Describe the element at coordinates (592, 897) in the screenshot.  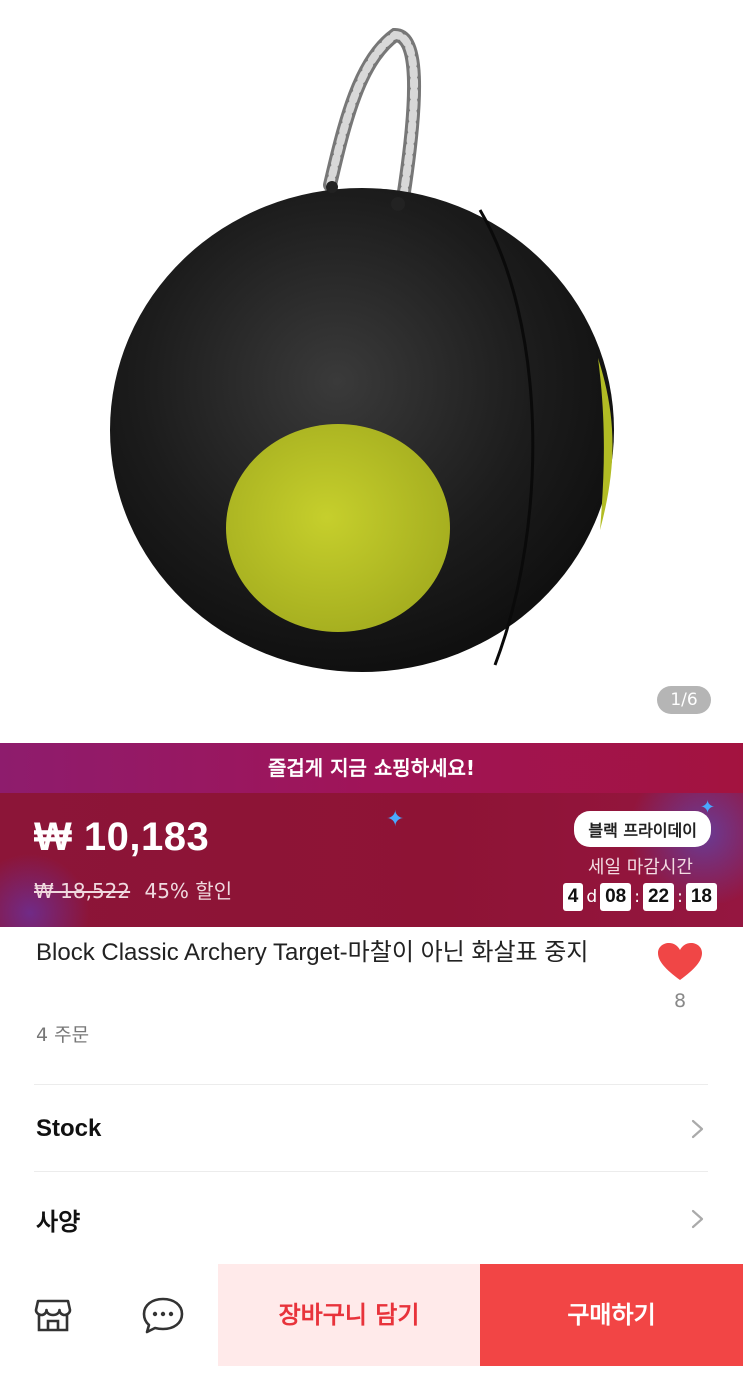
I see `countdown-day-unit: d` at that location.